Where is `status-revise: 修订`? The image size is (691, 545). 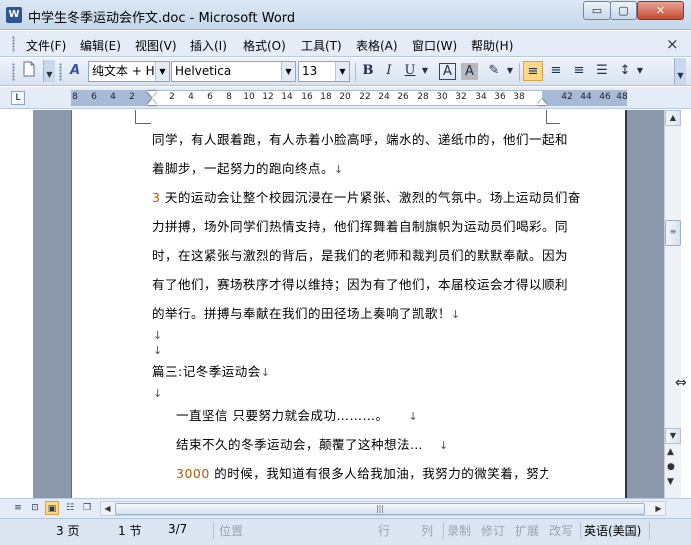 status-revise: 修订 is located at coordinates (493, 530).